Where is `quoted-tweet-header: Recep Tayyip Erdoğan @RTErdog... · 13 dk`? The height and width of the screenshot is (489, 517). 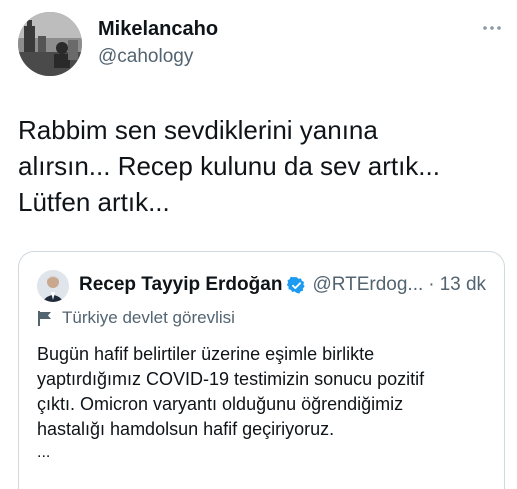
quoted-tweet-header: Recep Tayyip Erdoğan @RTErdog... · 13 dk is located at coordinates (282, 285).